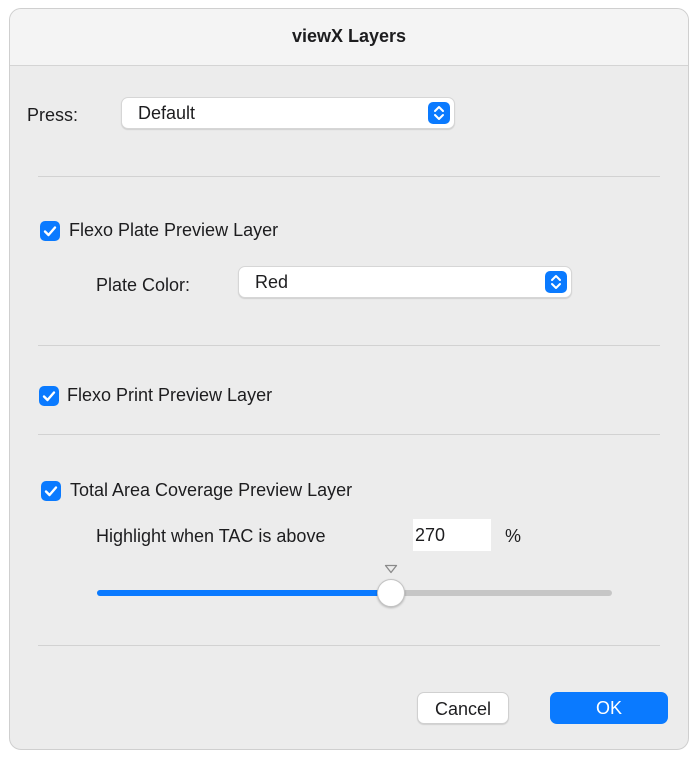 This screenshot has height=758, width=696. What do you see at coordinates (288, 113) in the screenshot?
I see `press-popup-button: Default` at bounding box center [288, 113].